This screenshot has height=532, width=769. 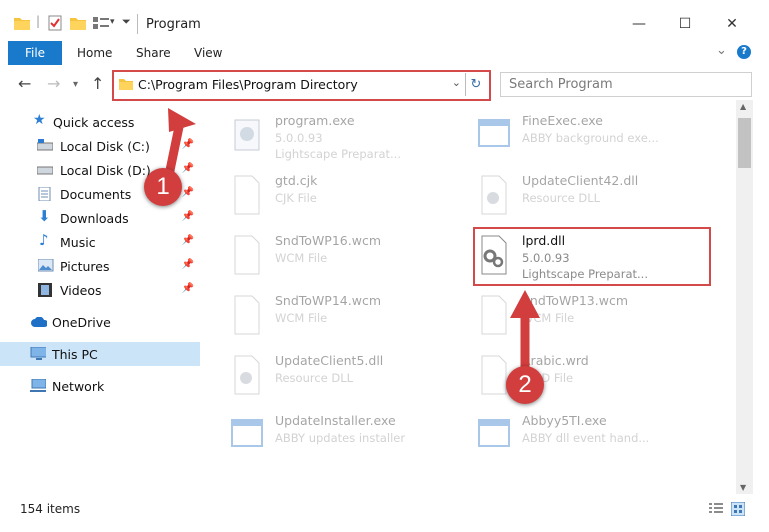 I want to click on step-2-badge: 2, so click(x=525, y=385).